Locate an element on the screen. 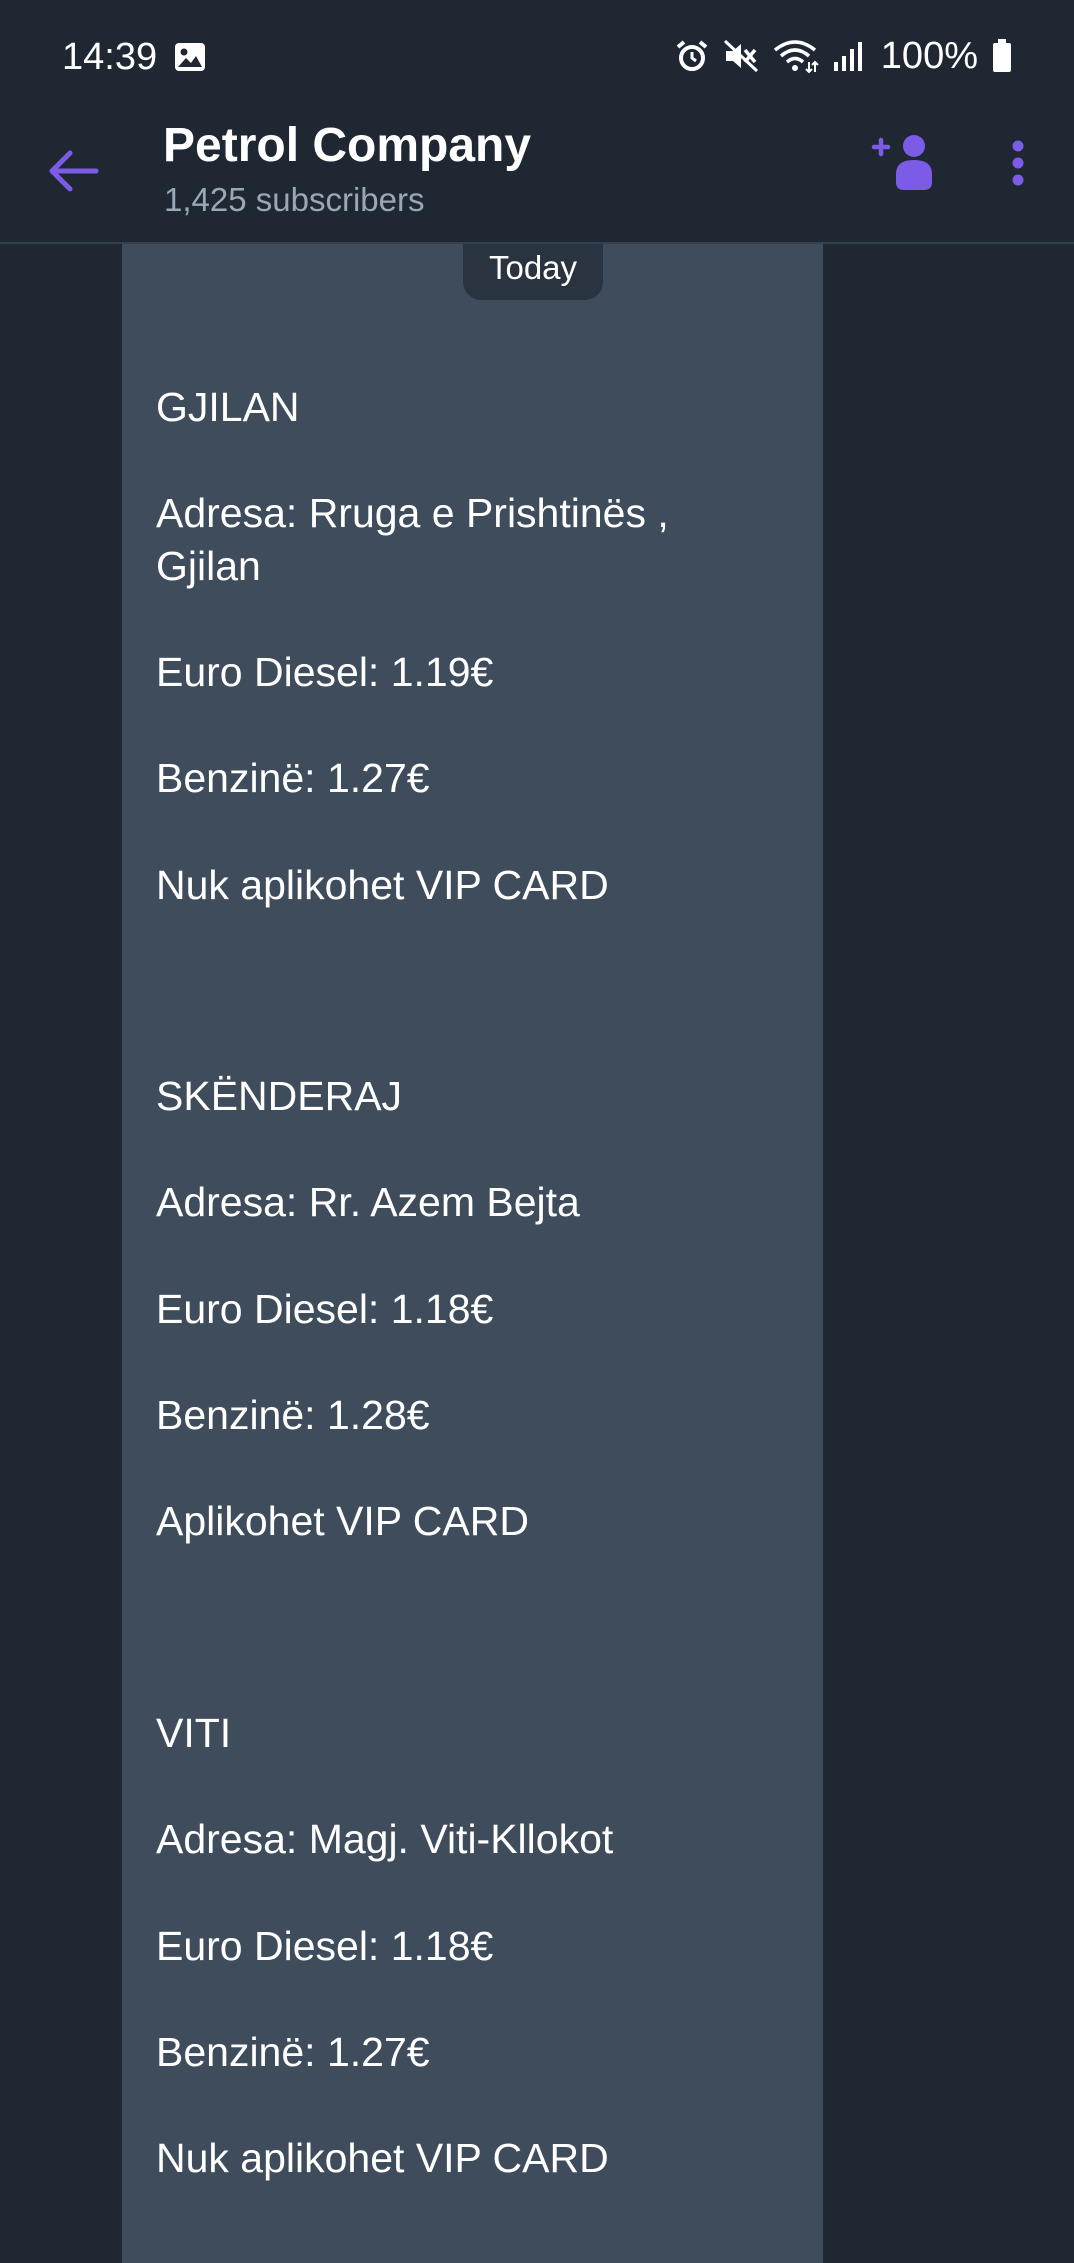 The image size is (1074, 2263). message-line: Adresa: Rruga e Prishtinës , Gjilan is located at coordinates (412, 539).